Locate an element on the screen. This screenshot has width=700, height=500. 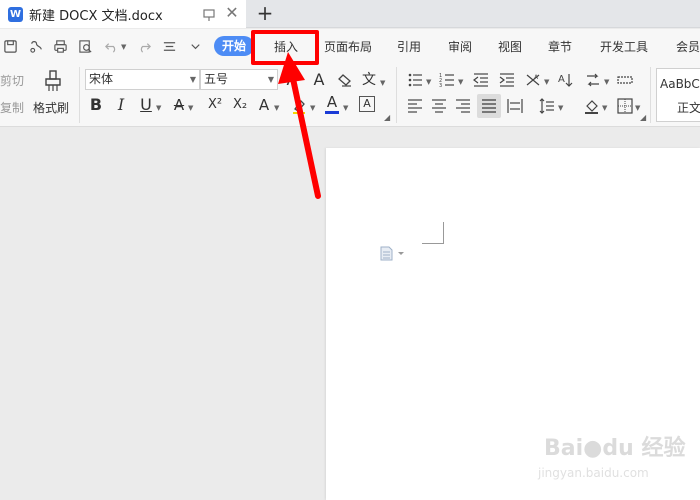
watermark-brand: Bai is located at coordinates (564, 448).